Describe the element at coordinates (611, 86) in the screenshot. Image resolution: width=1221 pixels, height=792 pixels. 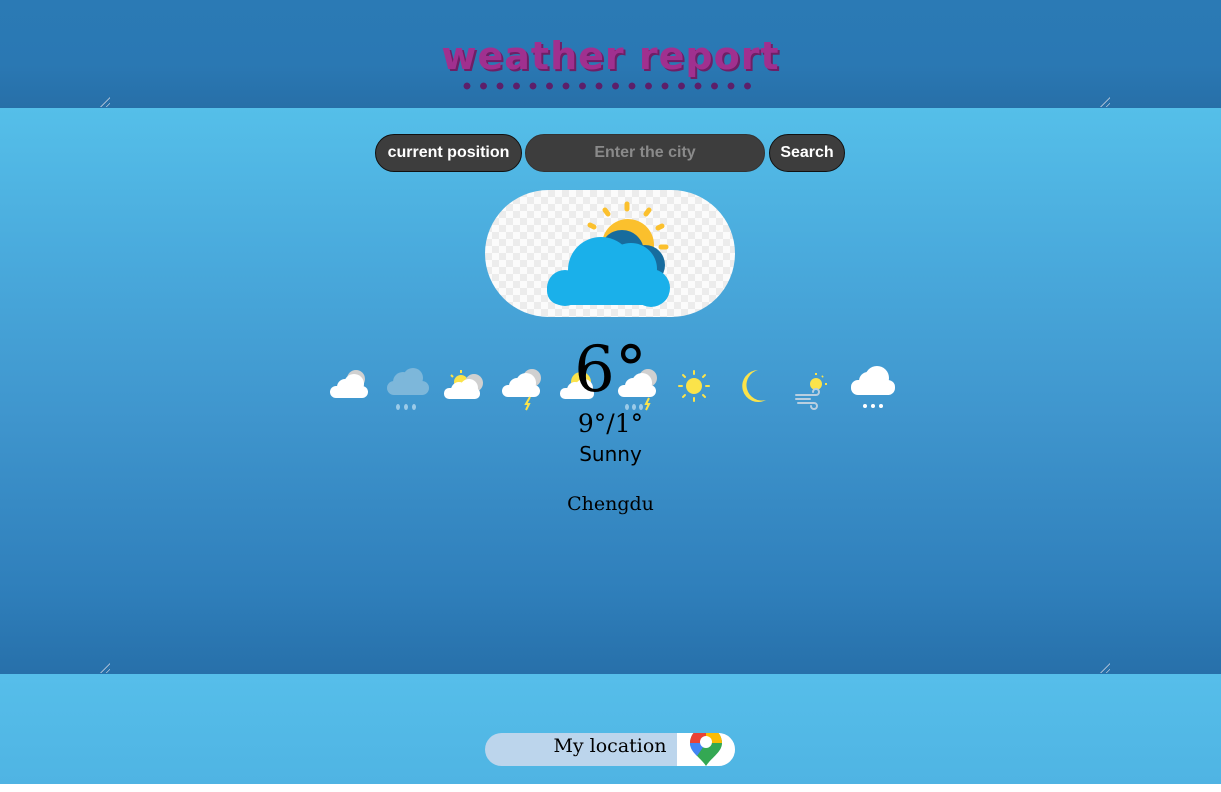
I see `title-dot-underline` at that location.